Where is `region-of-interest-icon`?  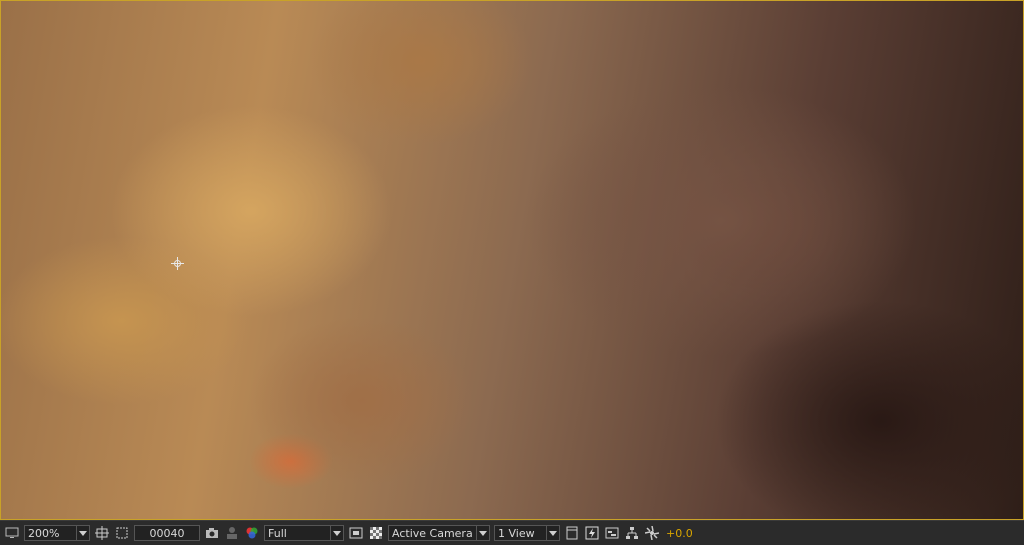
region-of-interest-icon is located at coordinates (122, 533).